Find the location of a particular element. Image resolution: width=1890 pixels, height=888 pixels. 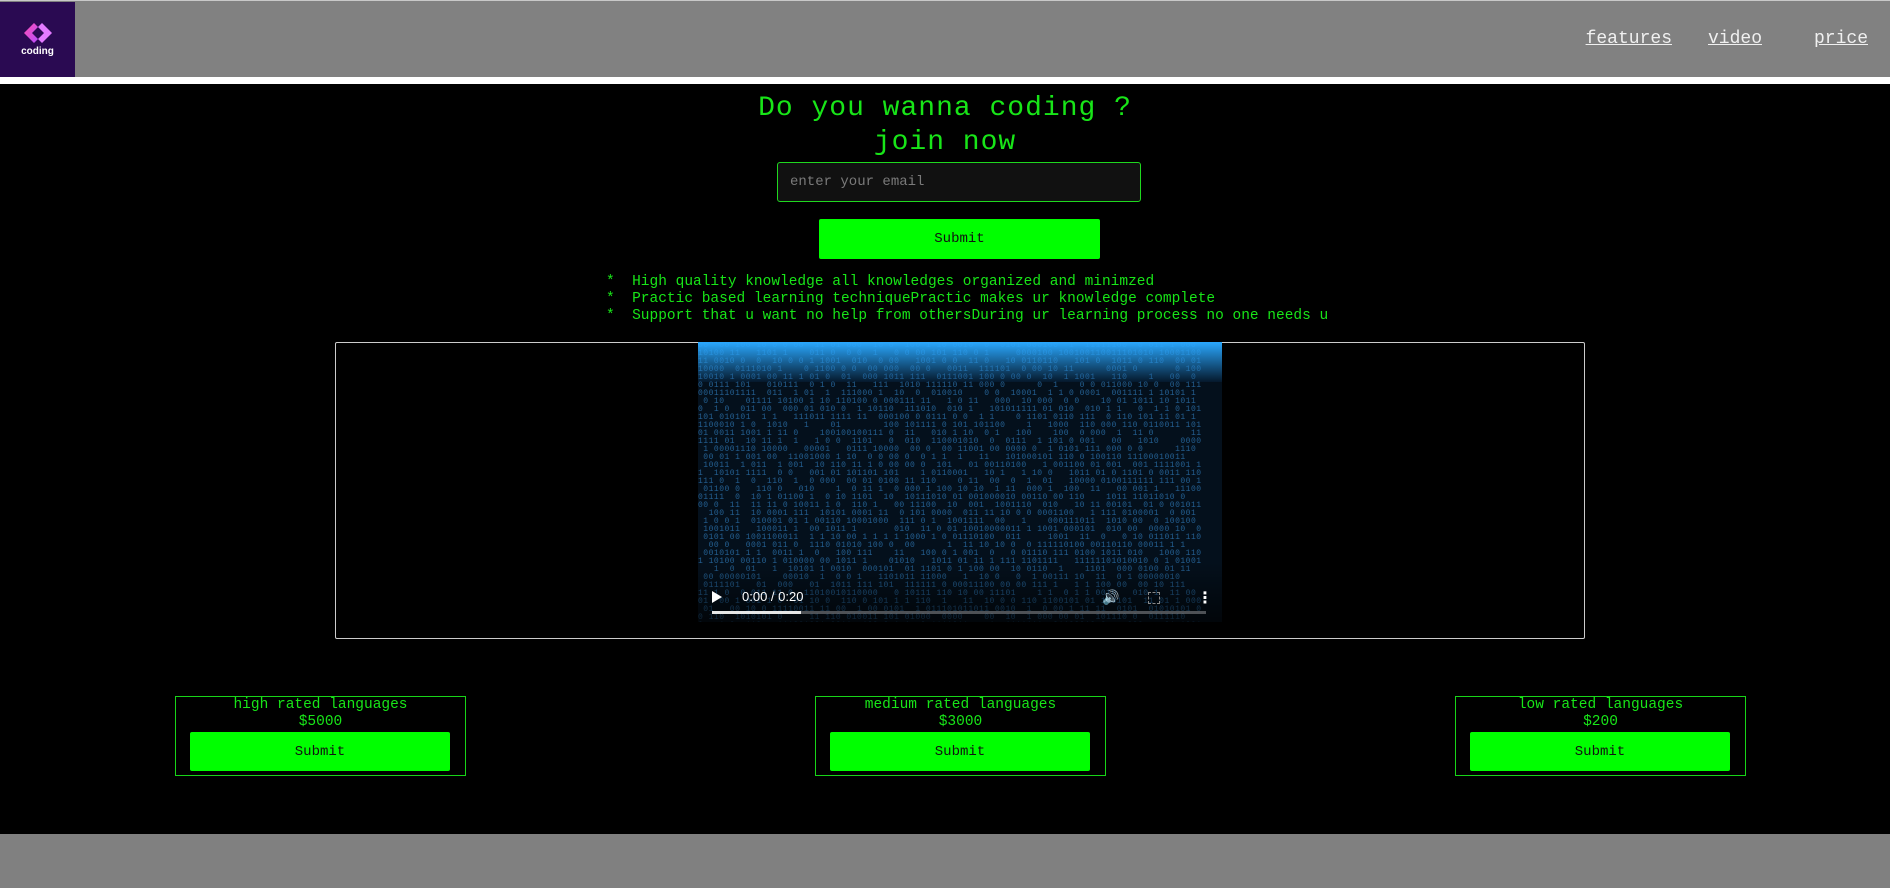

pricing-card-high: high rated languages $5000 Submit is located at coordinates (320, 736).